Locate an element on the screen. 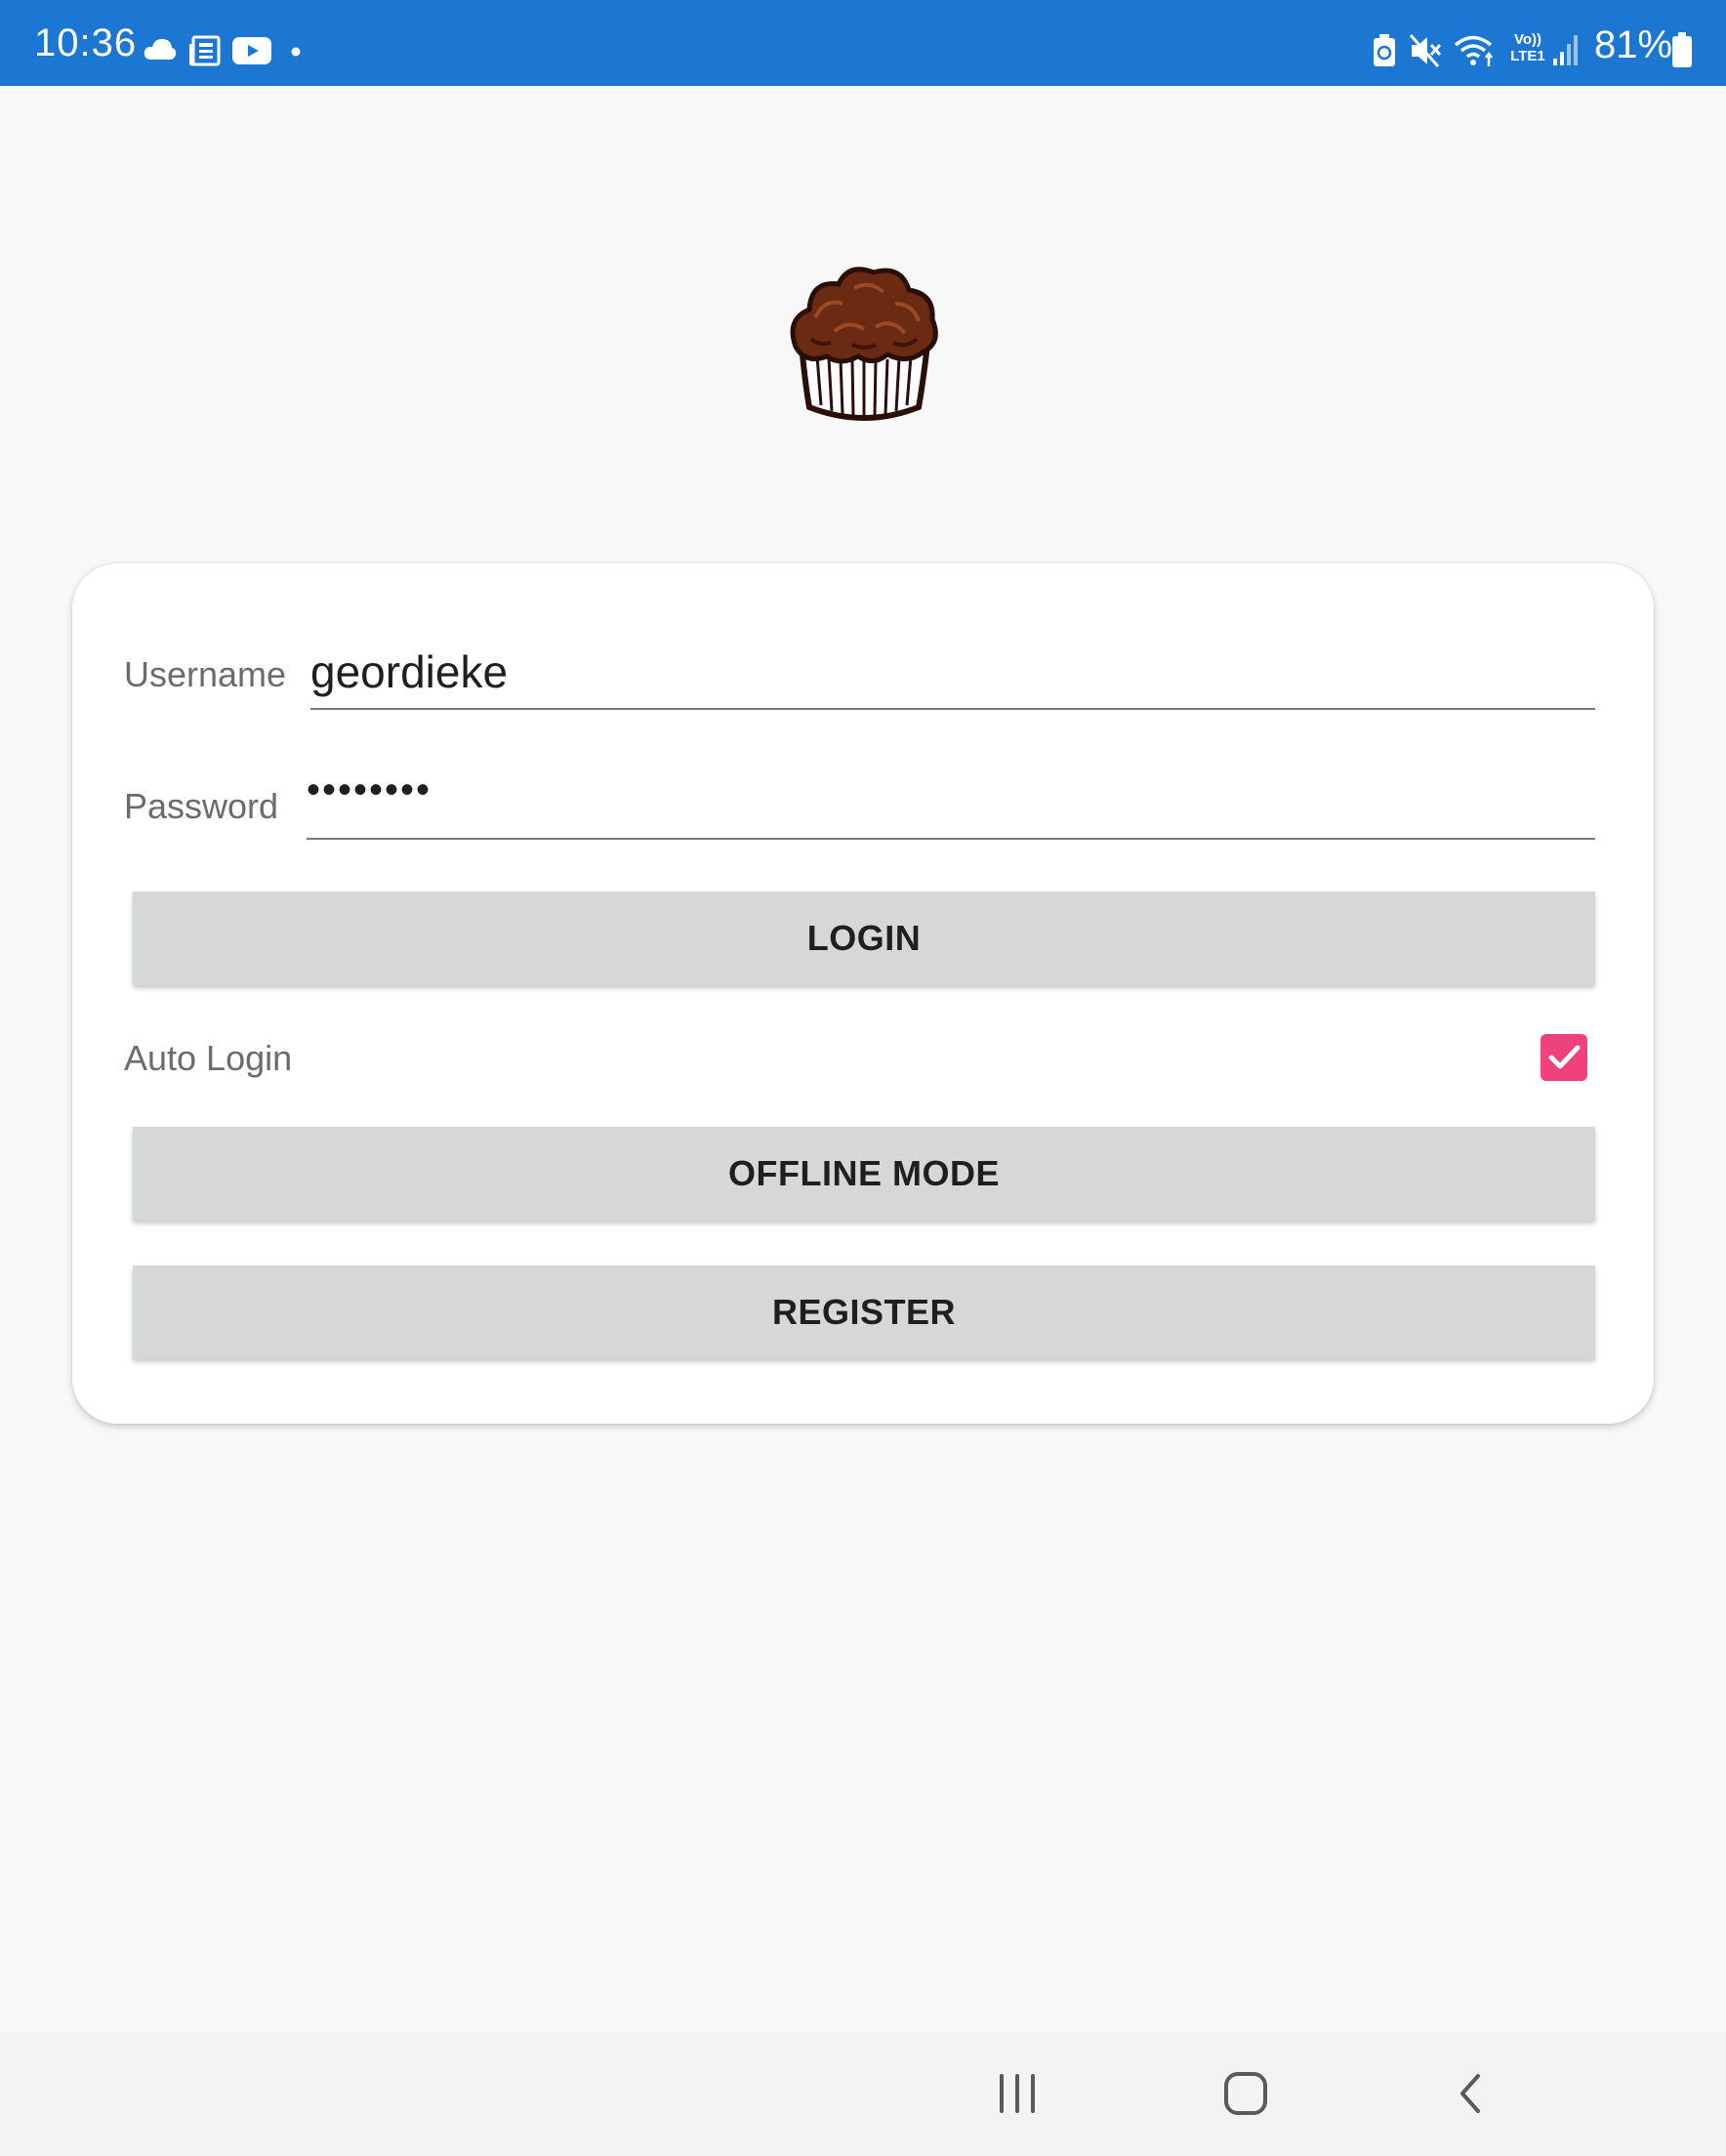 This screenshot has height=2156, width=1726. back-icon is located at coordinates (1472, 2093).